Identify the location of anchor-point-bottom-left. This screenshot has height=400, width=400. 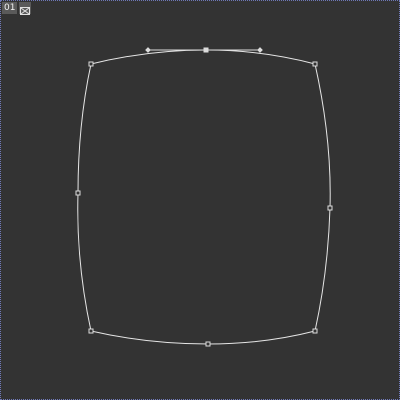
(91, 331).